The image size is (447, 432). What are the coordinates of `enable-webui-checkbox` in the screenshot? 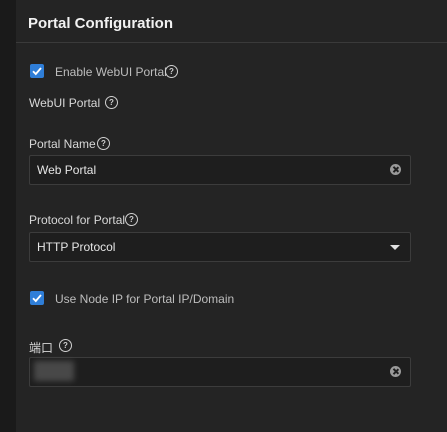 It's located at (37, 71).